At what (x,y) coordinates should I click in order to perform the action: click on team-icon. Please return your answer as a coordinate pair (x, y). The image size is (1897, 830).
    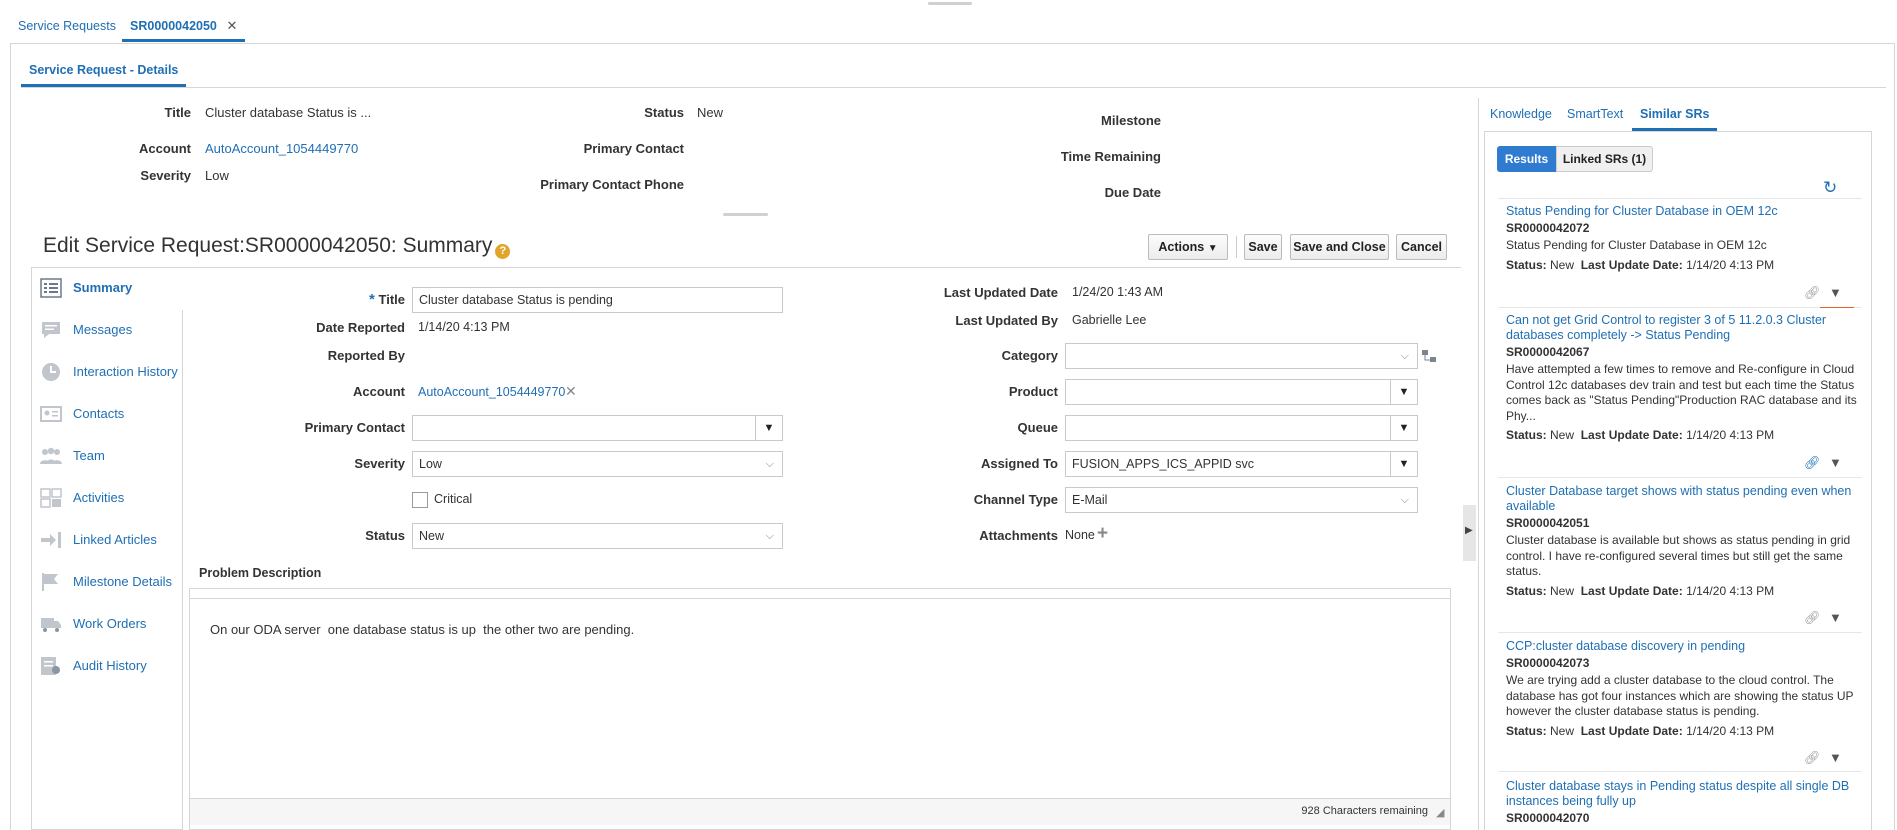
    Looking at the image, I should click on (51, 455).